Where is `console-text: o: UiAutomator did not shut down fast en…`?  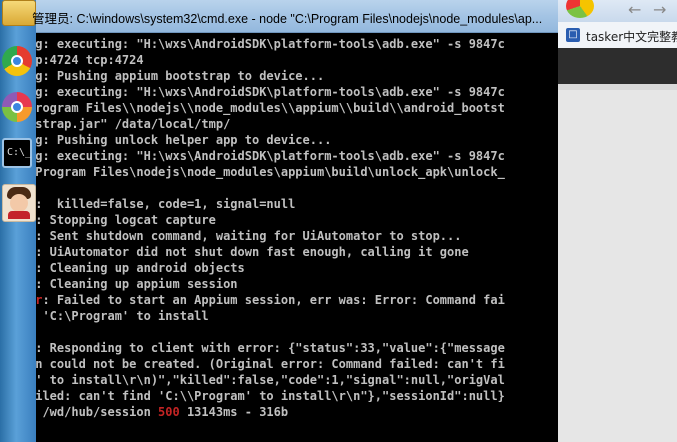
console-text: o: UiAutomator did not shut down fast en… is located at coordinates (252, 252).